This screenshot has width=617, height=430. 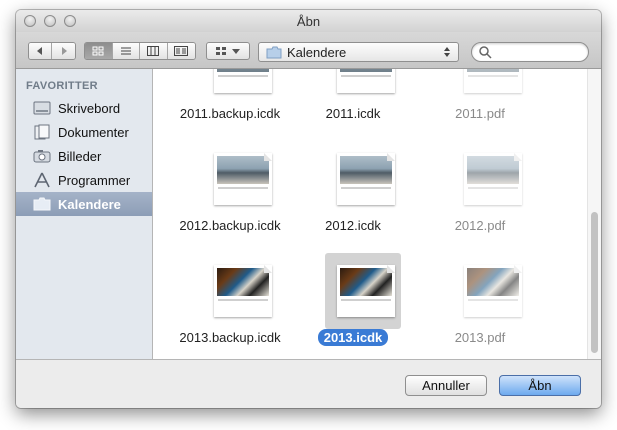 What do you see at coordinates (358, 52) in the screenshot?
I see `path-popup-button: Kalendere` at bounding box center [358, 52].